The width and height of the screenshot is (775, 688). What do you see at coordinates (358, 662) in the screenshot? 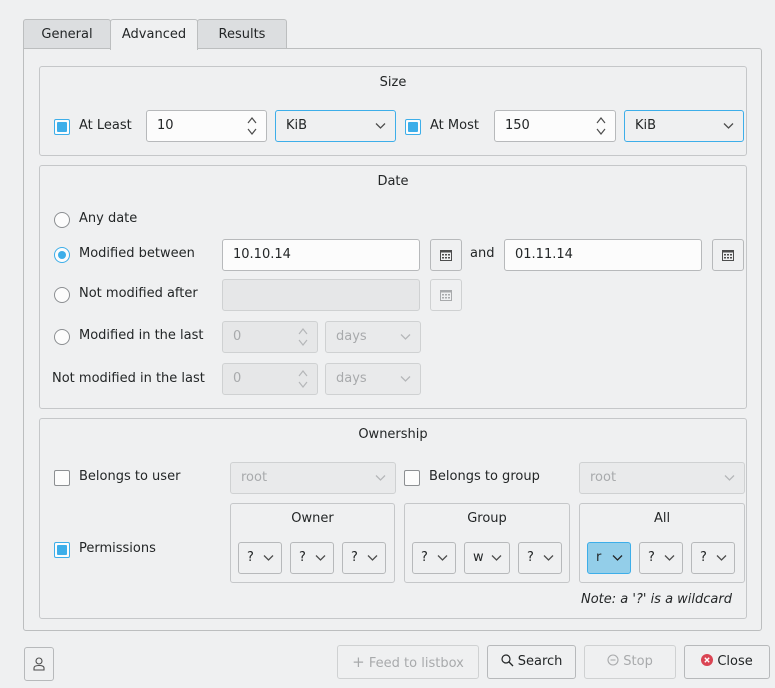
I see `plus-icon: +` at bounding box center [358, 662].